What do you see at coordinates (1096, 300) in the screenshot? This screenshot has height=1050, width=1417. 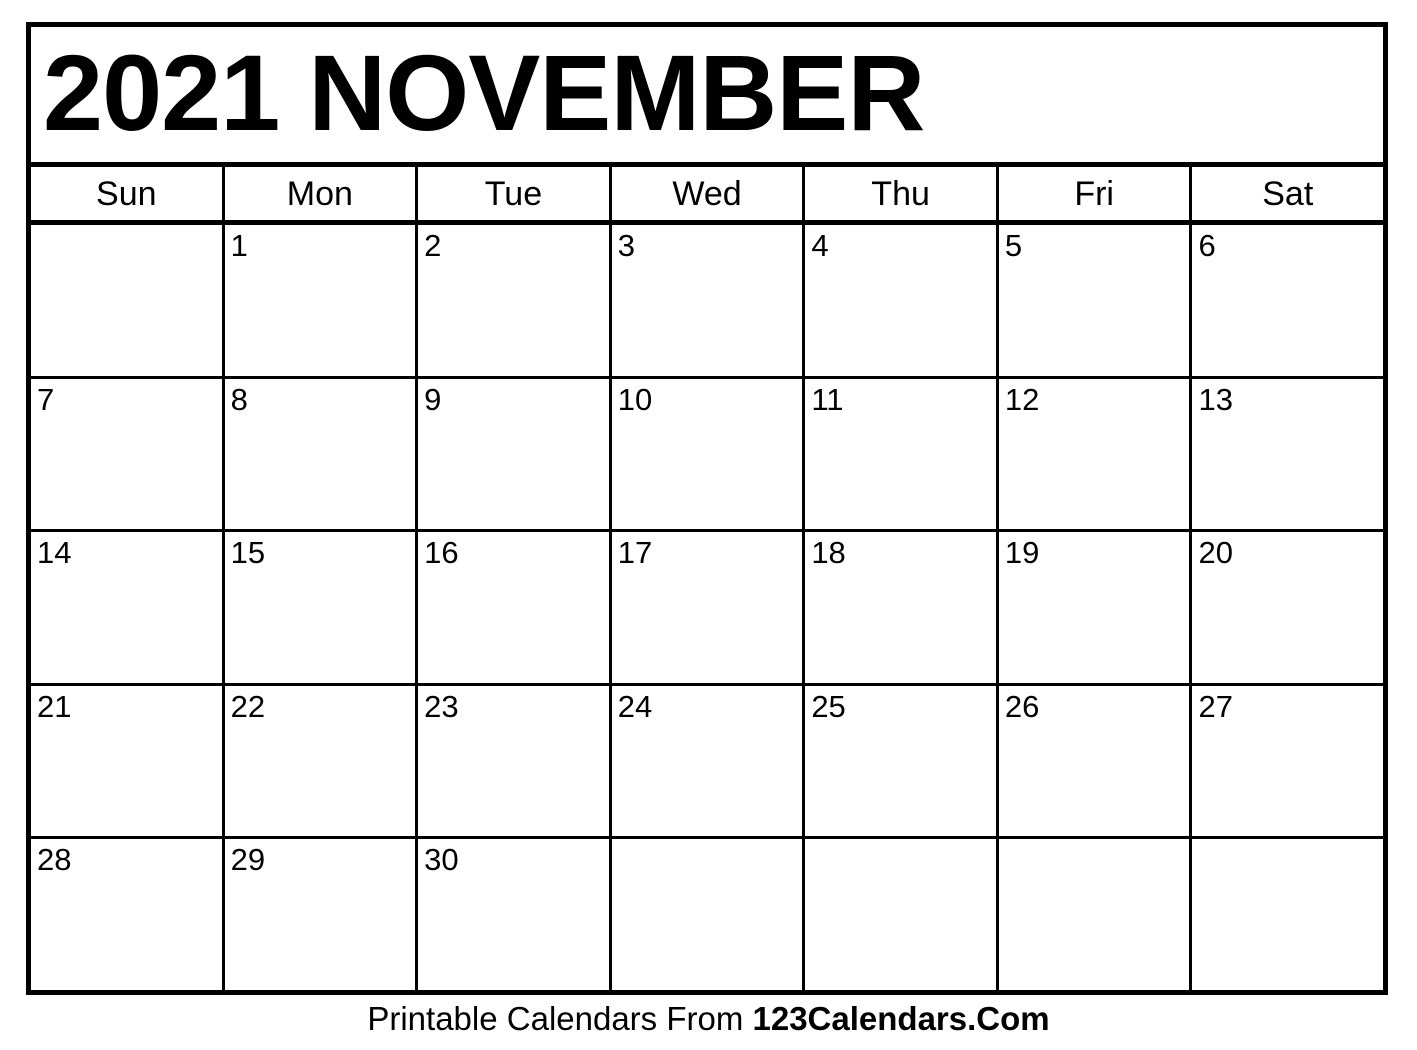 I see `day-cell: 5` at bounding box center [1096, 300].